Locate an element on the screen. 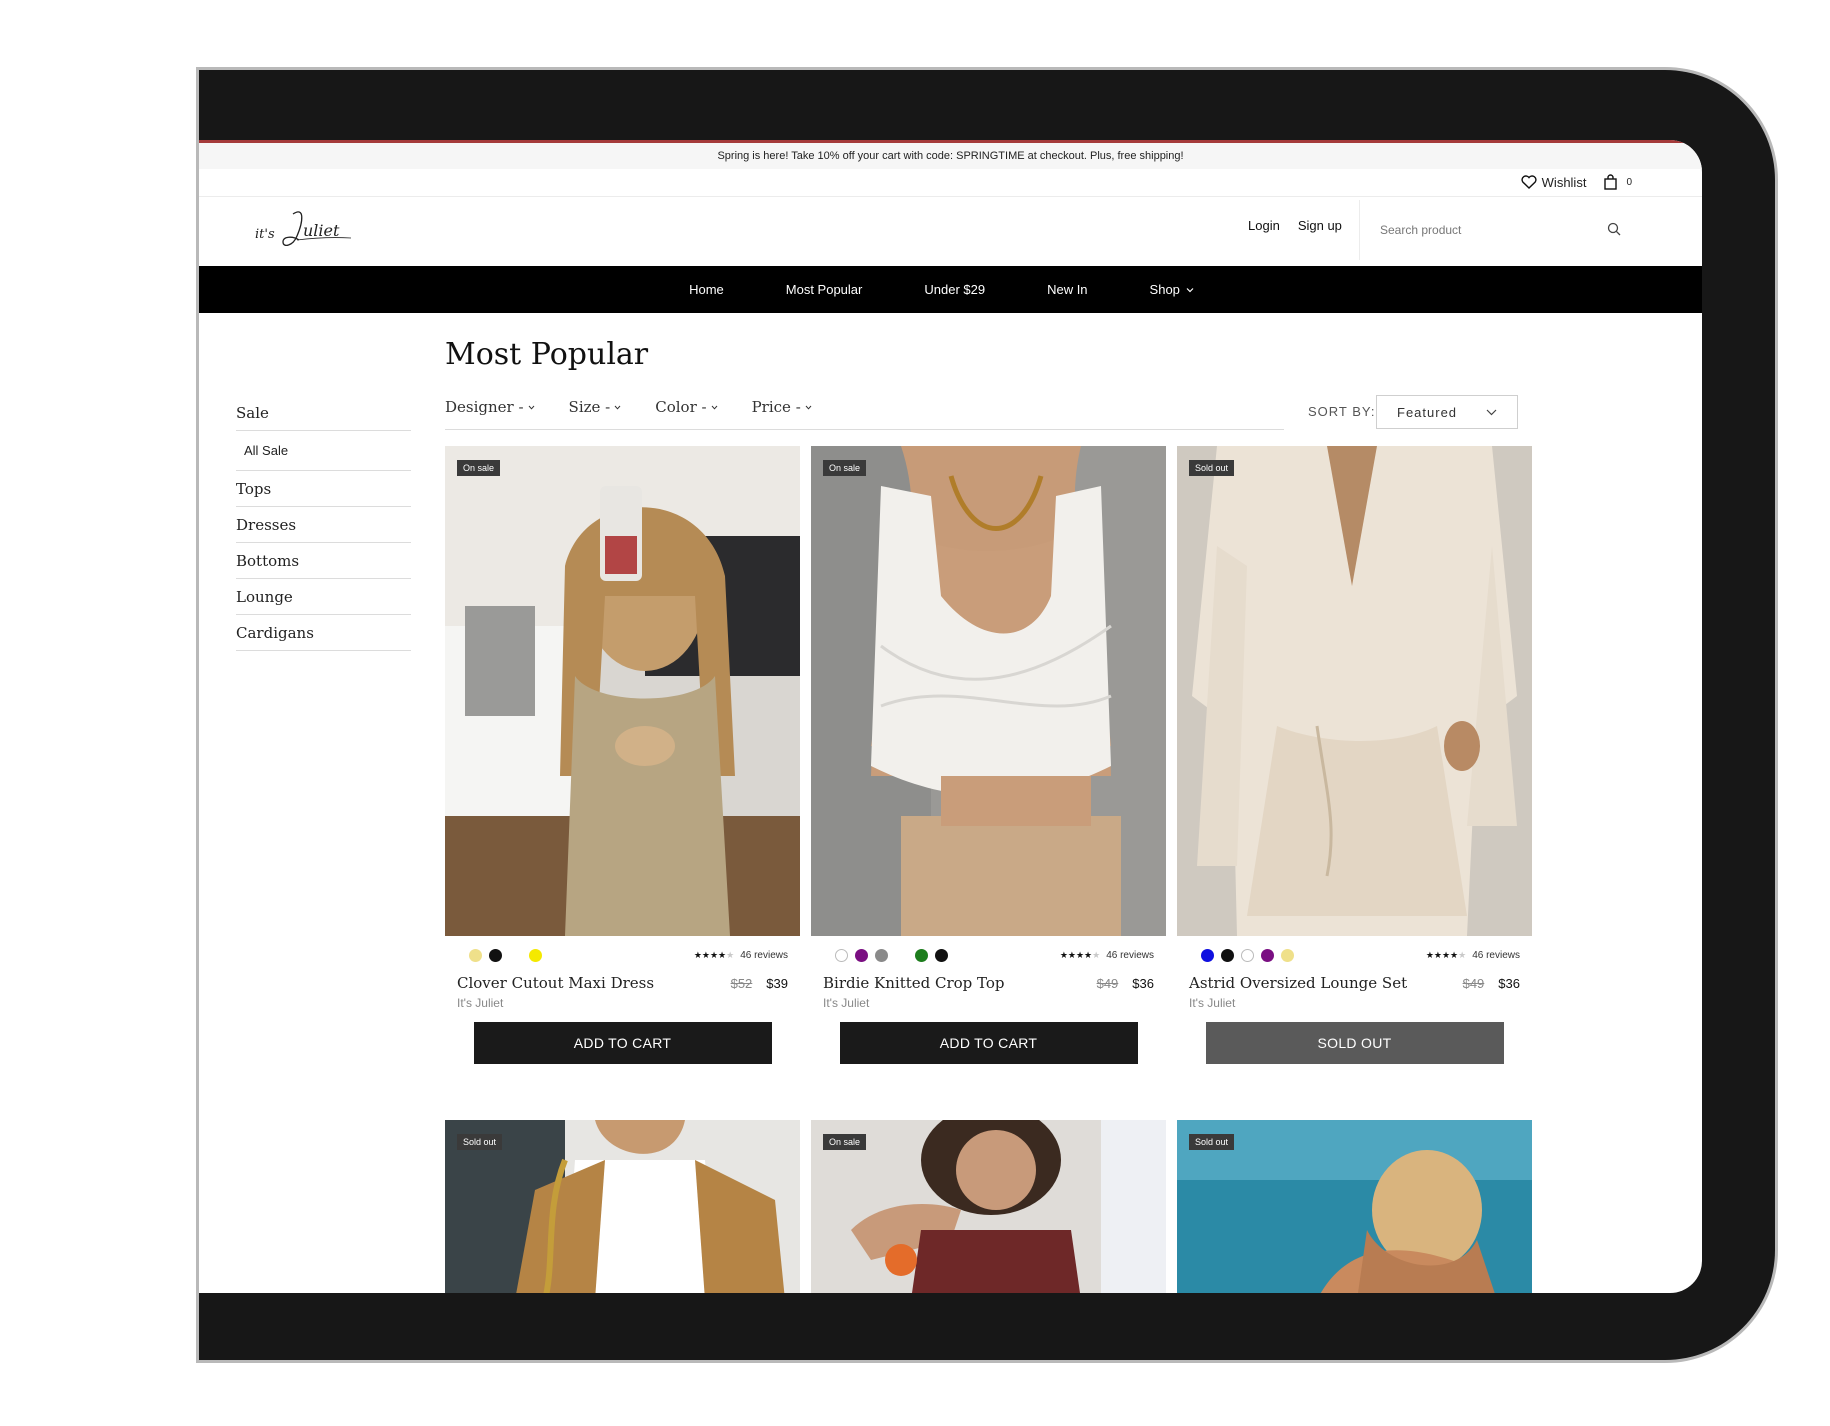 This screenshot has height=1426, width=1830. original-price: $52 is located at coordinates (741, 983).